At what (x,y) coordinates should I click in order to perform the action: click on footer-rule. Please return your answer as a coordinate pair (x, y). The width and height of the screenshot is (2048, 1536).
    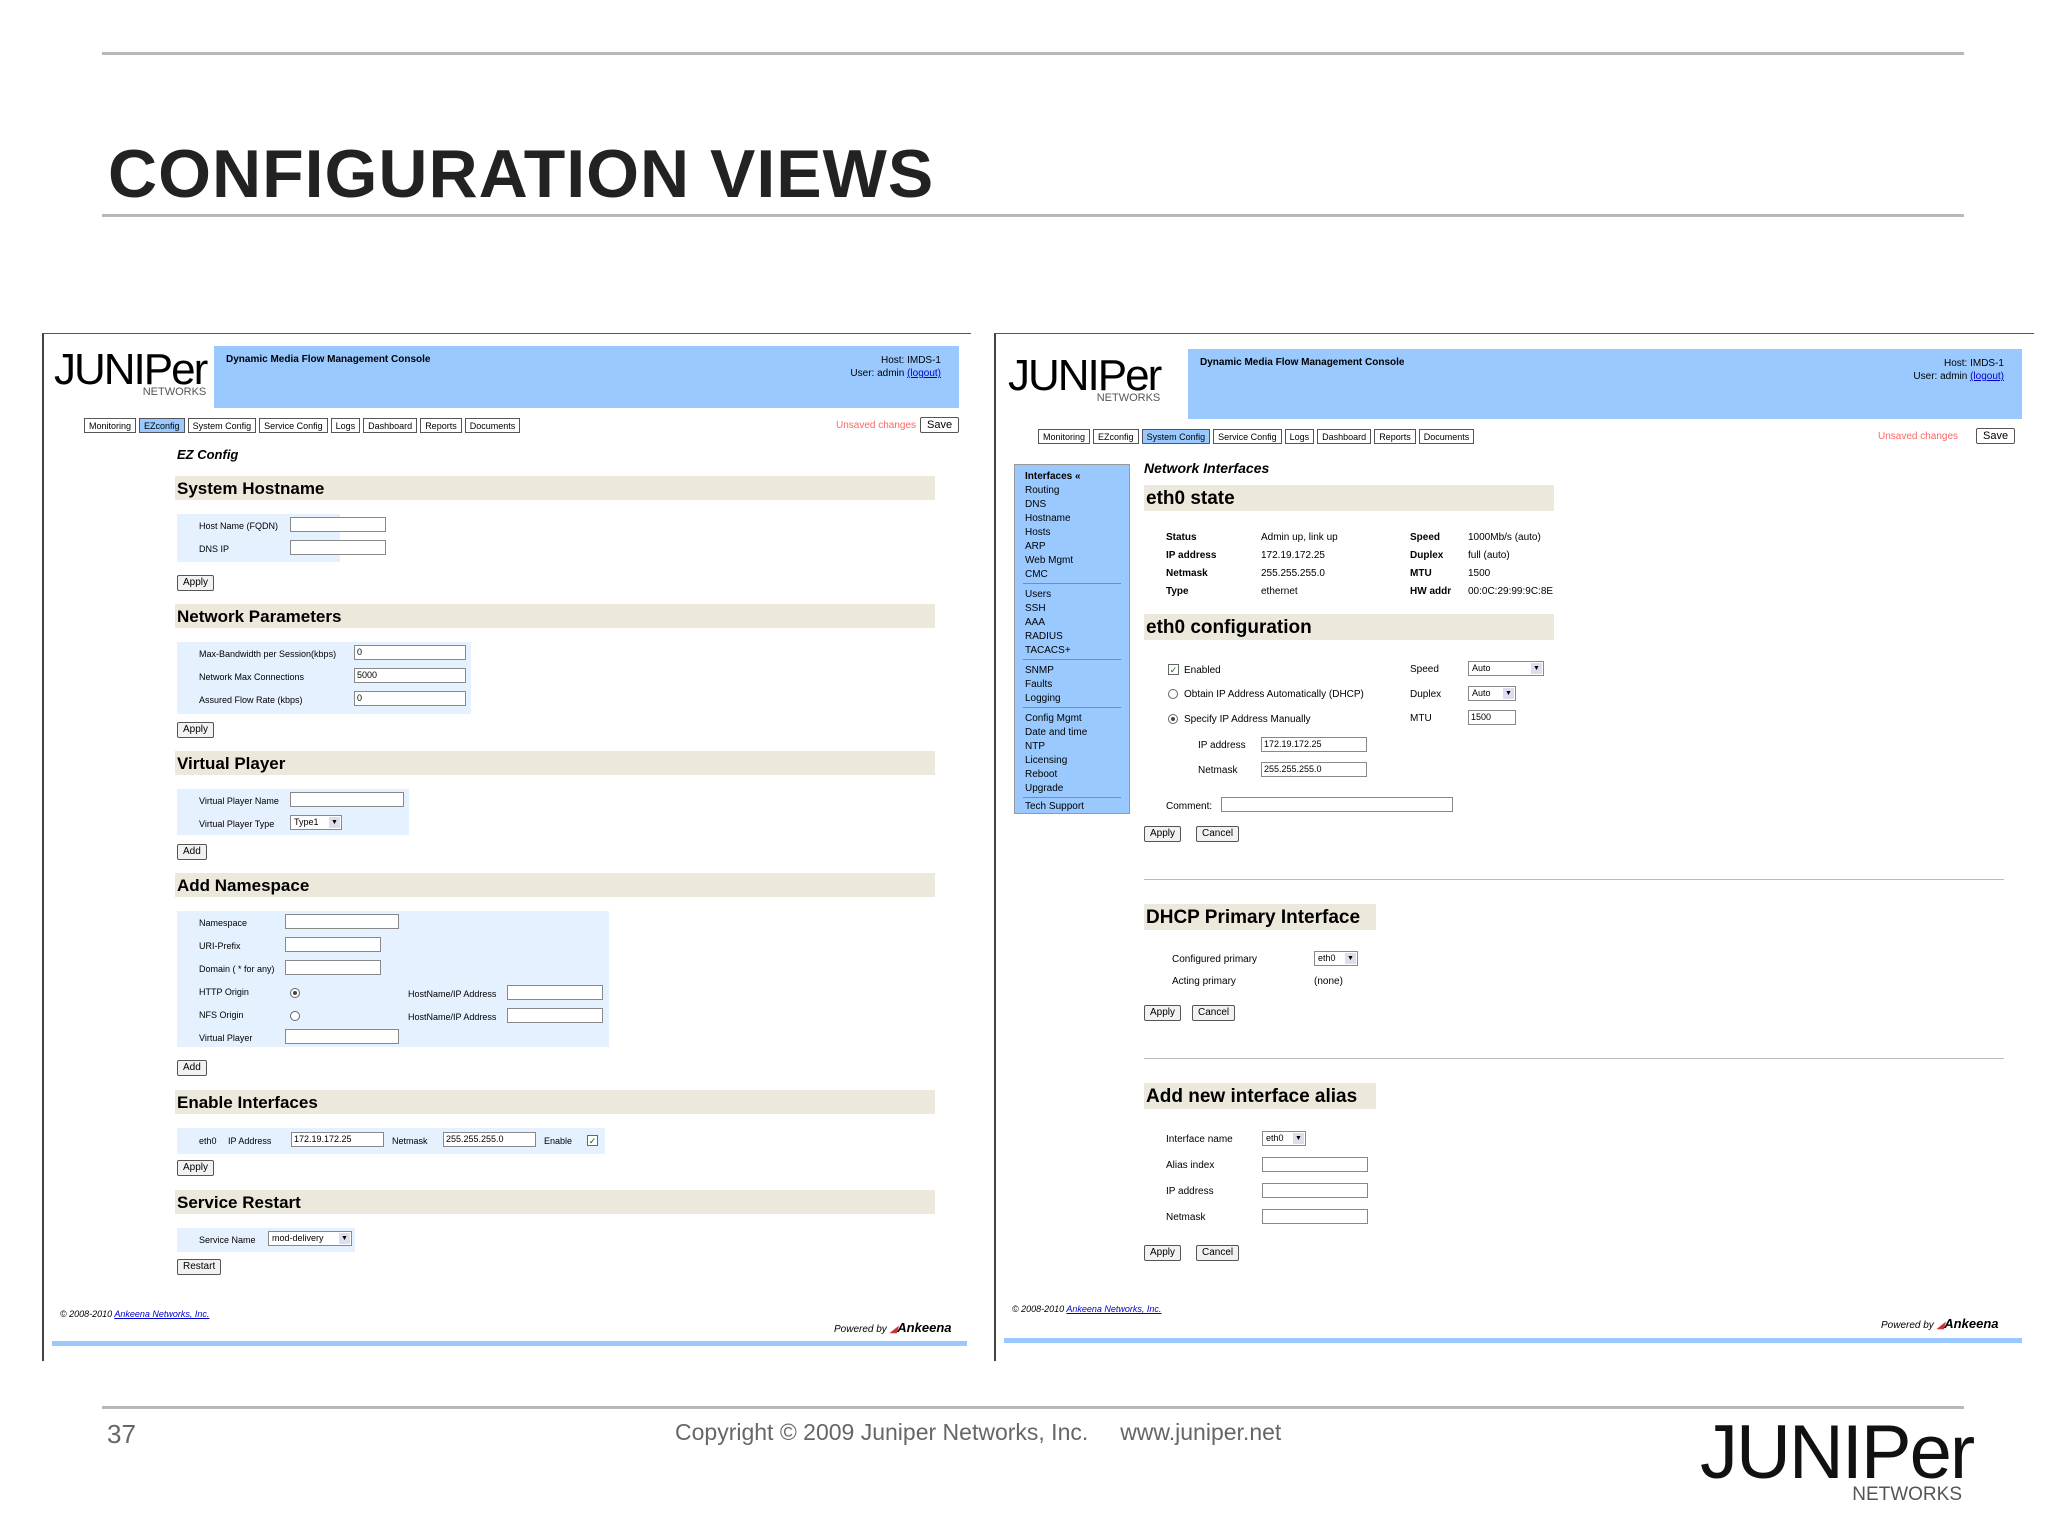
    Looking at the image, I should click on (1033, 1407).